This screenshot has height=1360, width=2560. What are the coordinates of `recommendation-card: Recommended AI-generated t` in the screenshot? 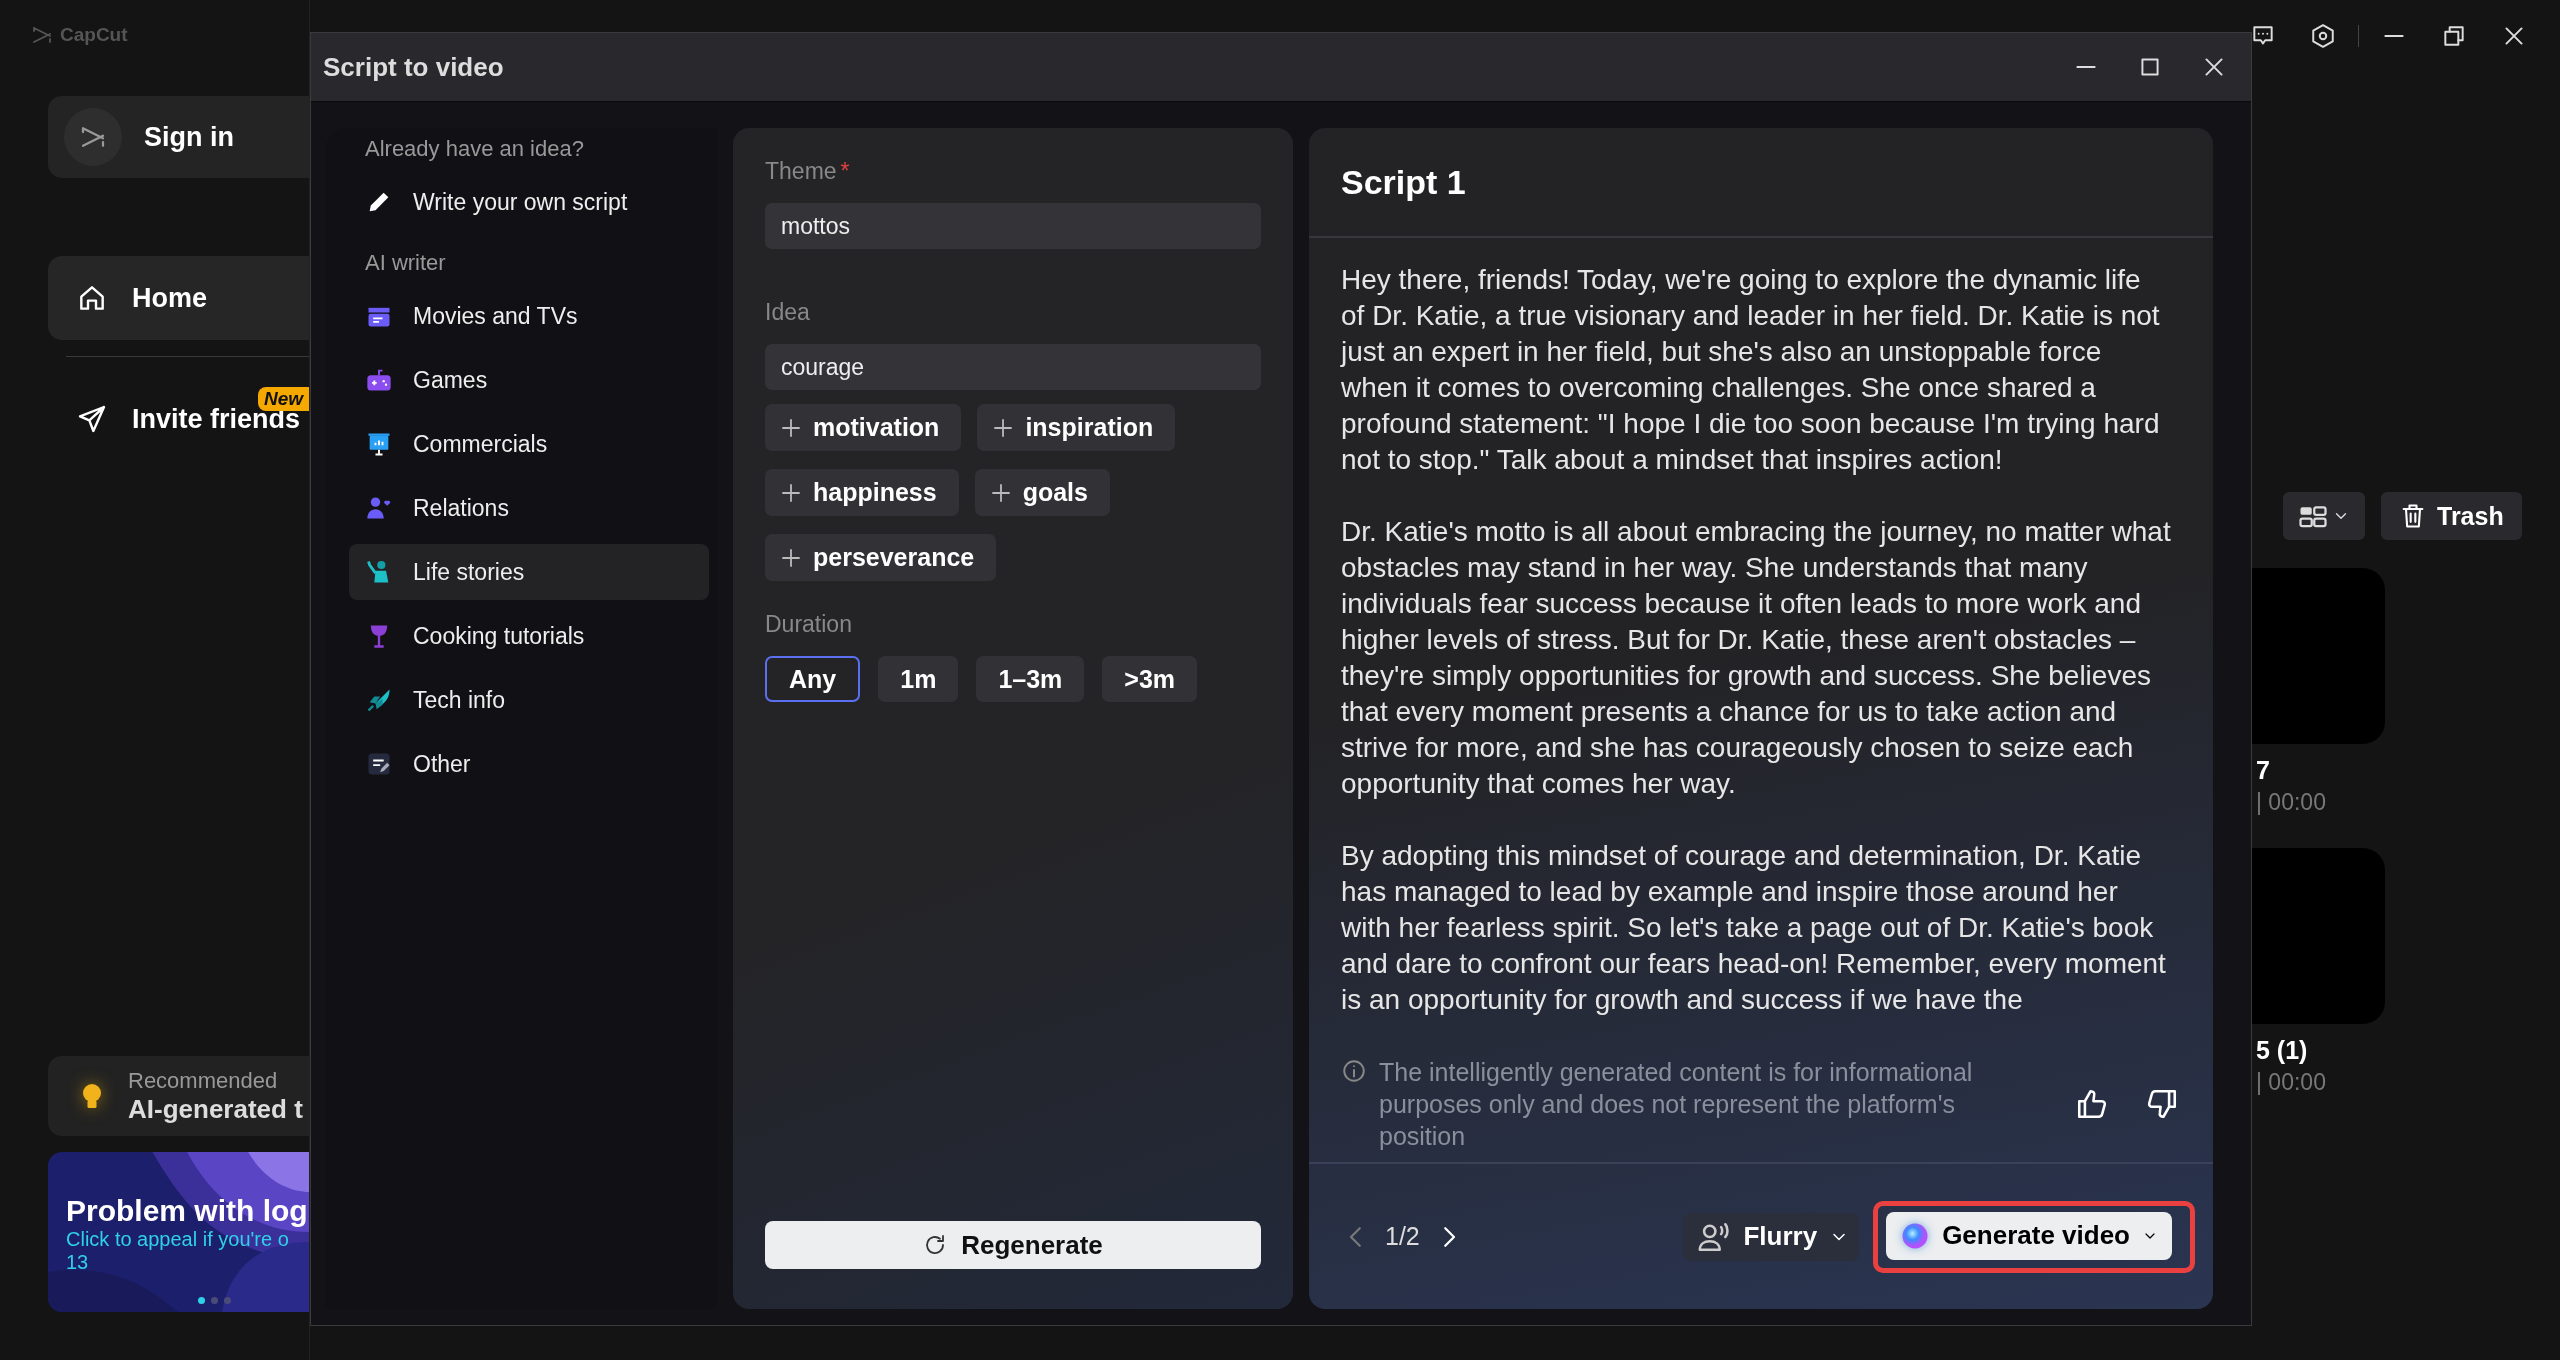 It's located at (178, 1096).